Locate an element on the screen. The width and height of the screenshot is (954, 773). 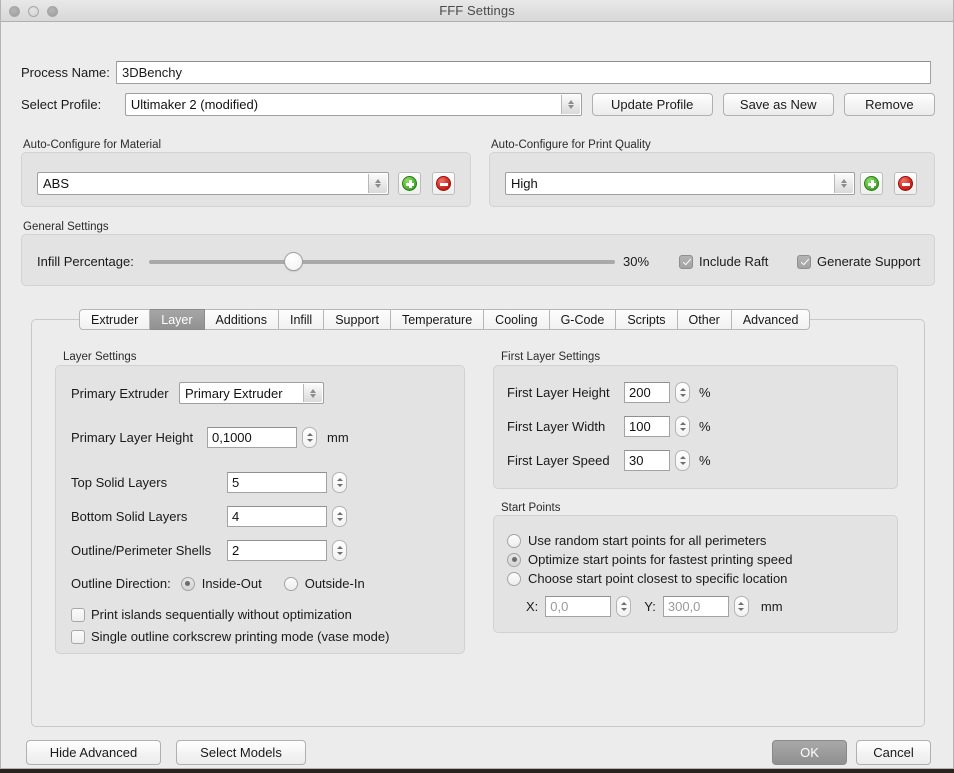
bottom-solid-layers-row: Bottom Solid Layers 4 is located at coordinates (209, 516).